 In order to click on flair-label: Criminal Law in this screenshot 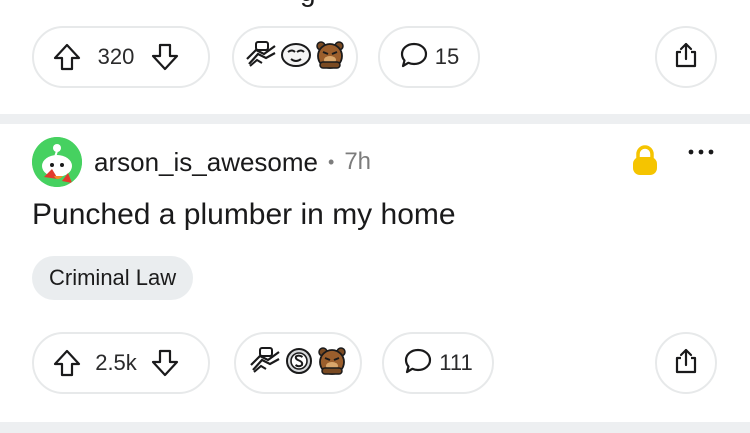, I will do `click(113, 277)`.